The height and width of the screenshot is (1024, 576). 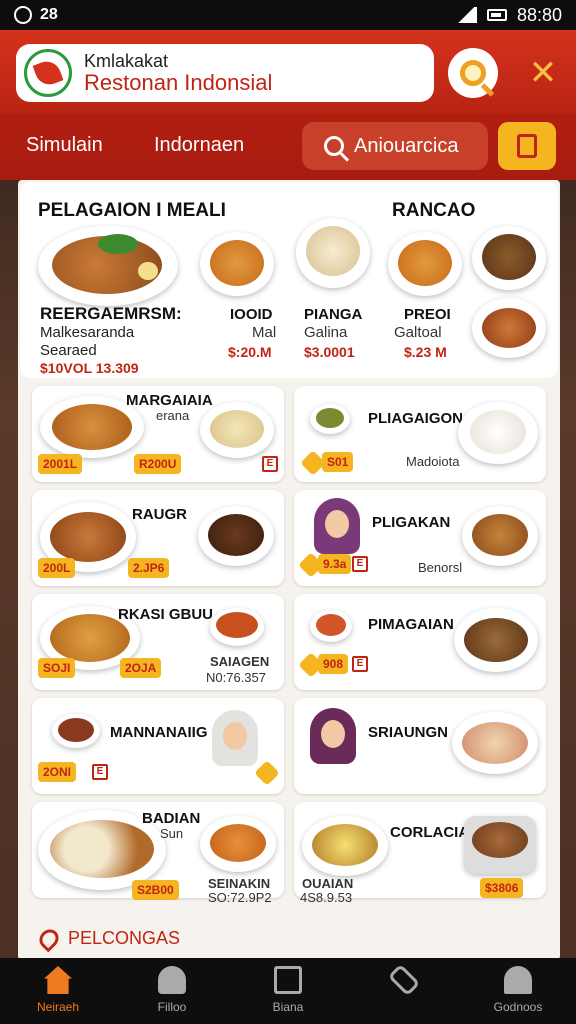 I want to click on nav-profile-label: Filloo, so click(x=172, y=1007).